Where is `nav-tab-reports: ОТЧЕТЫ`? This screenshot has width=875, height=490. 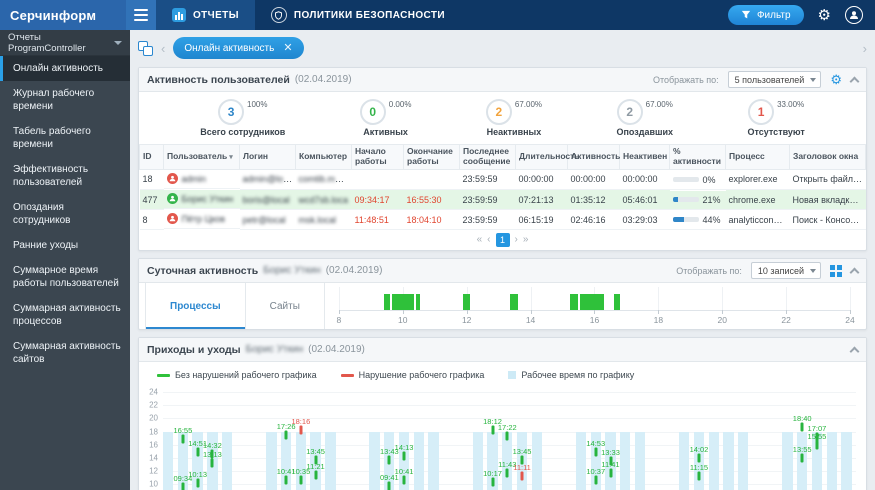
nav-tab-reports: ОТЧЕТЫ is located at coordinates (205, 15).